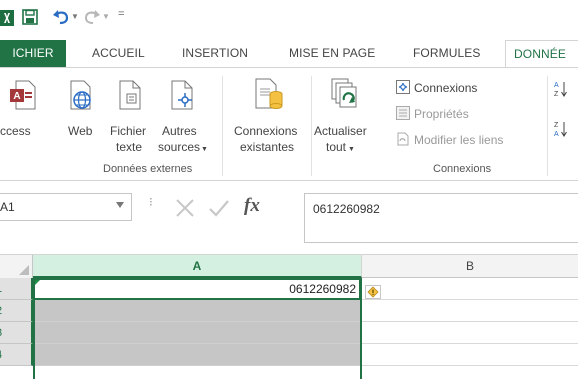  What do you see at coordinates (345, 113) in the screenshot?
I see `refresh-all-button: Actualiser tout ▼` at bounding box center [345, 113].